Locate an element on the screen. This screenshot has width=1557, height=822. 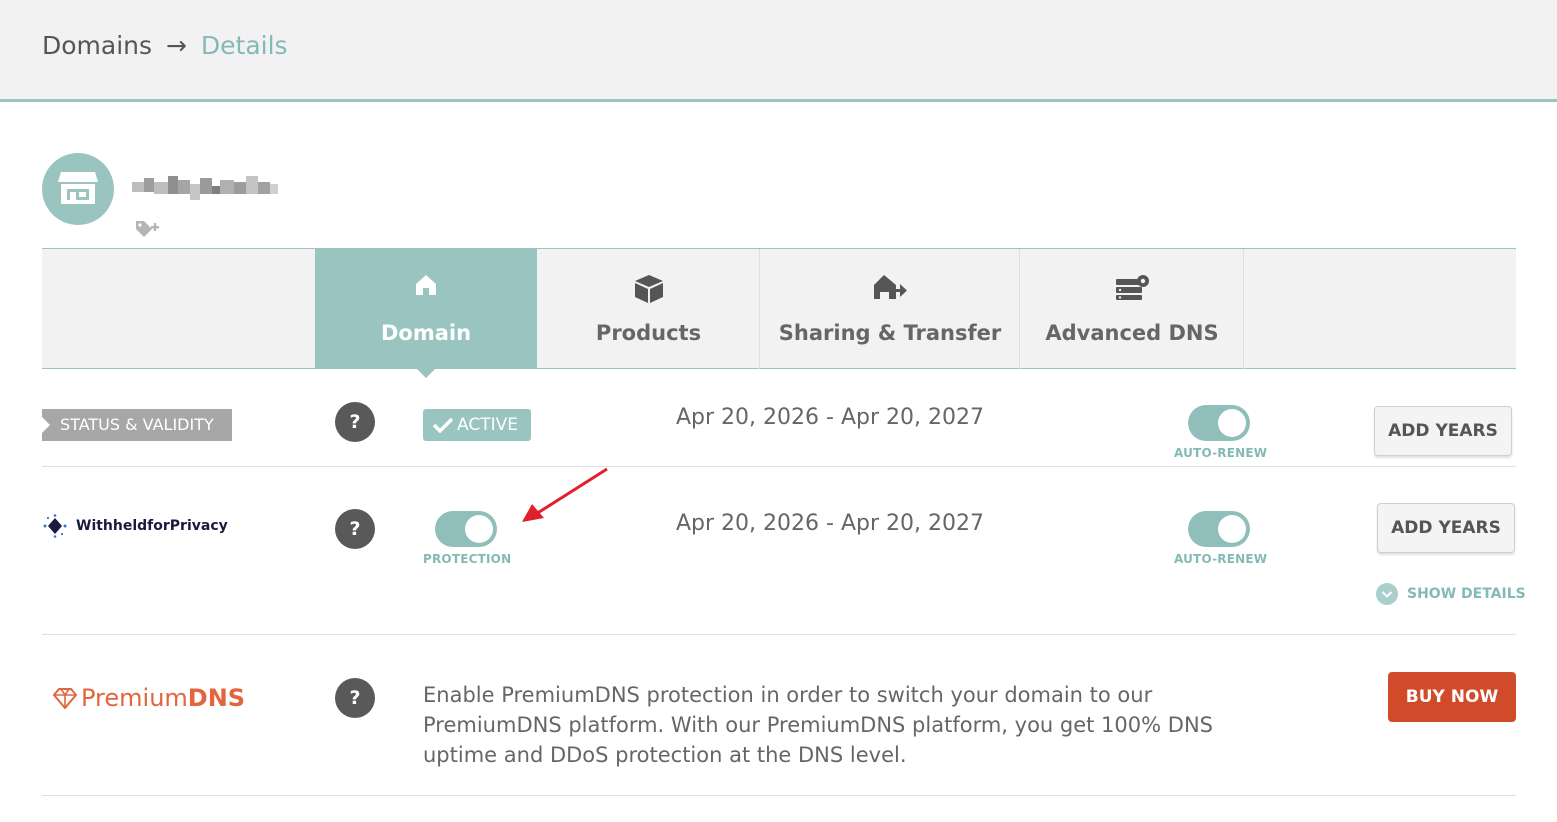
active-status-badge: ACTIVE is located at coordinates (477, 425).